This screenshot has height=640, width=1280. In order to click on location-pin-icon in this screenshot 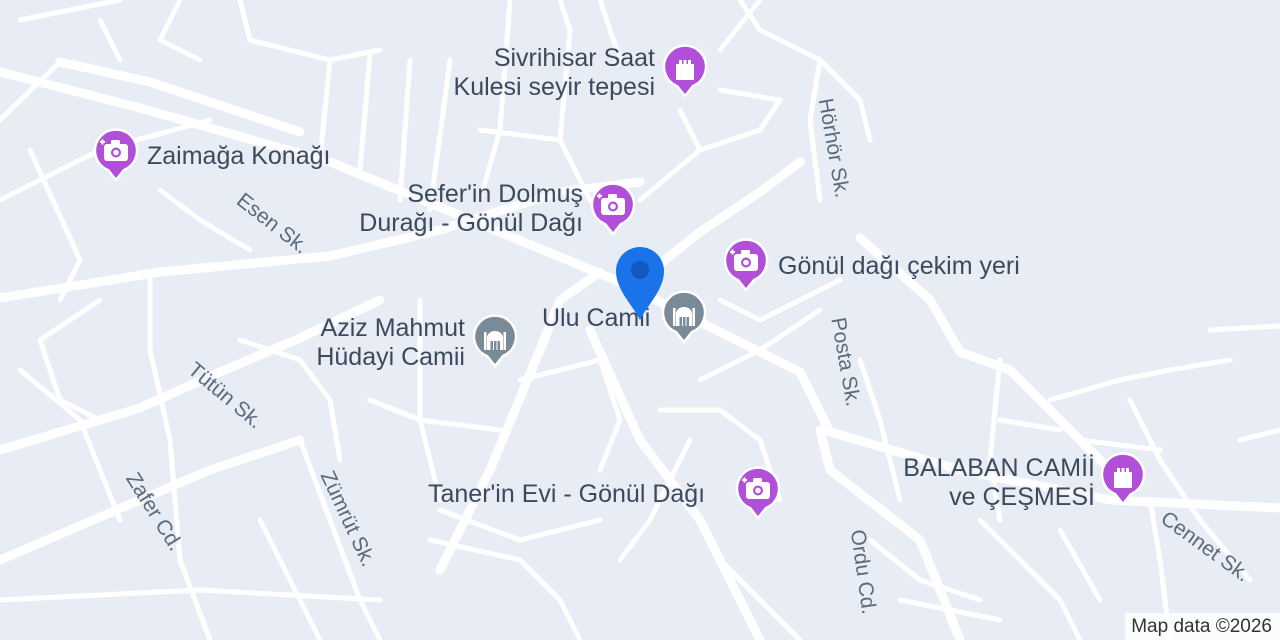, I will do `click(640, 283)`.